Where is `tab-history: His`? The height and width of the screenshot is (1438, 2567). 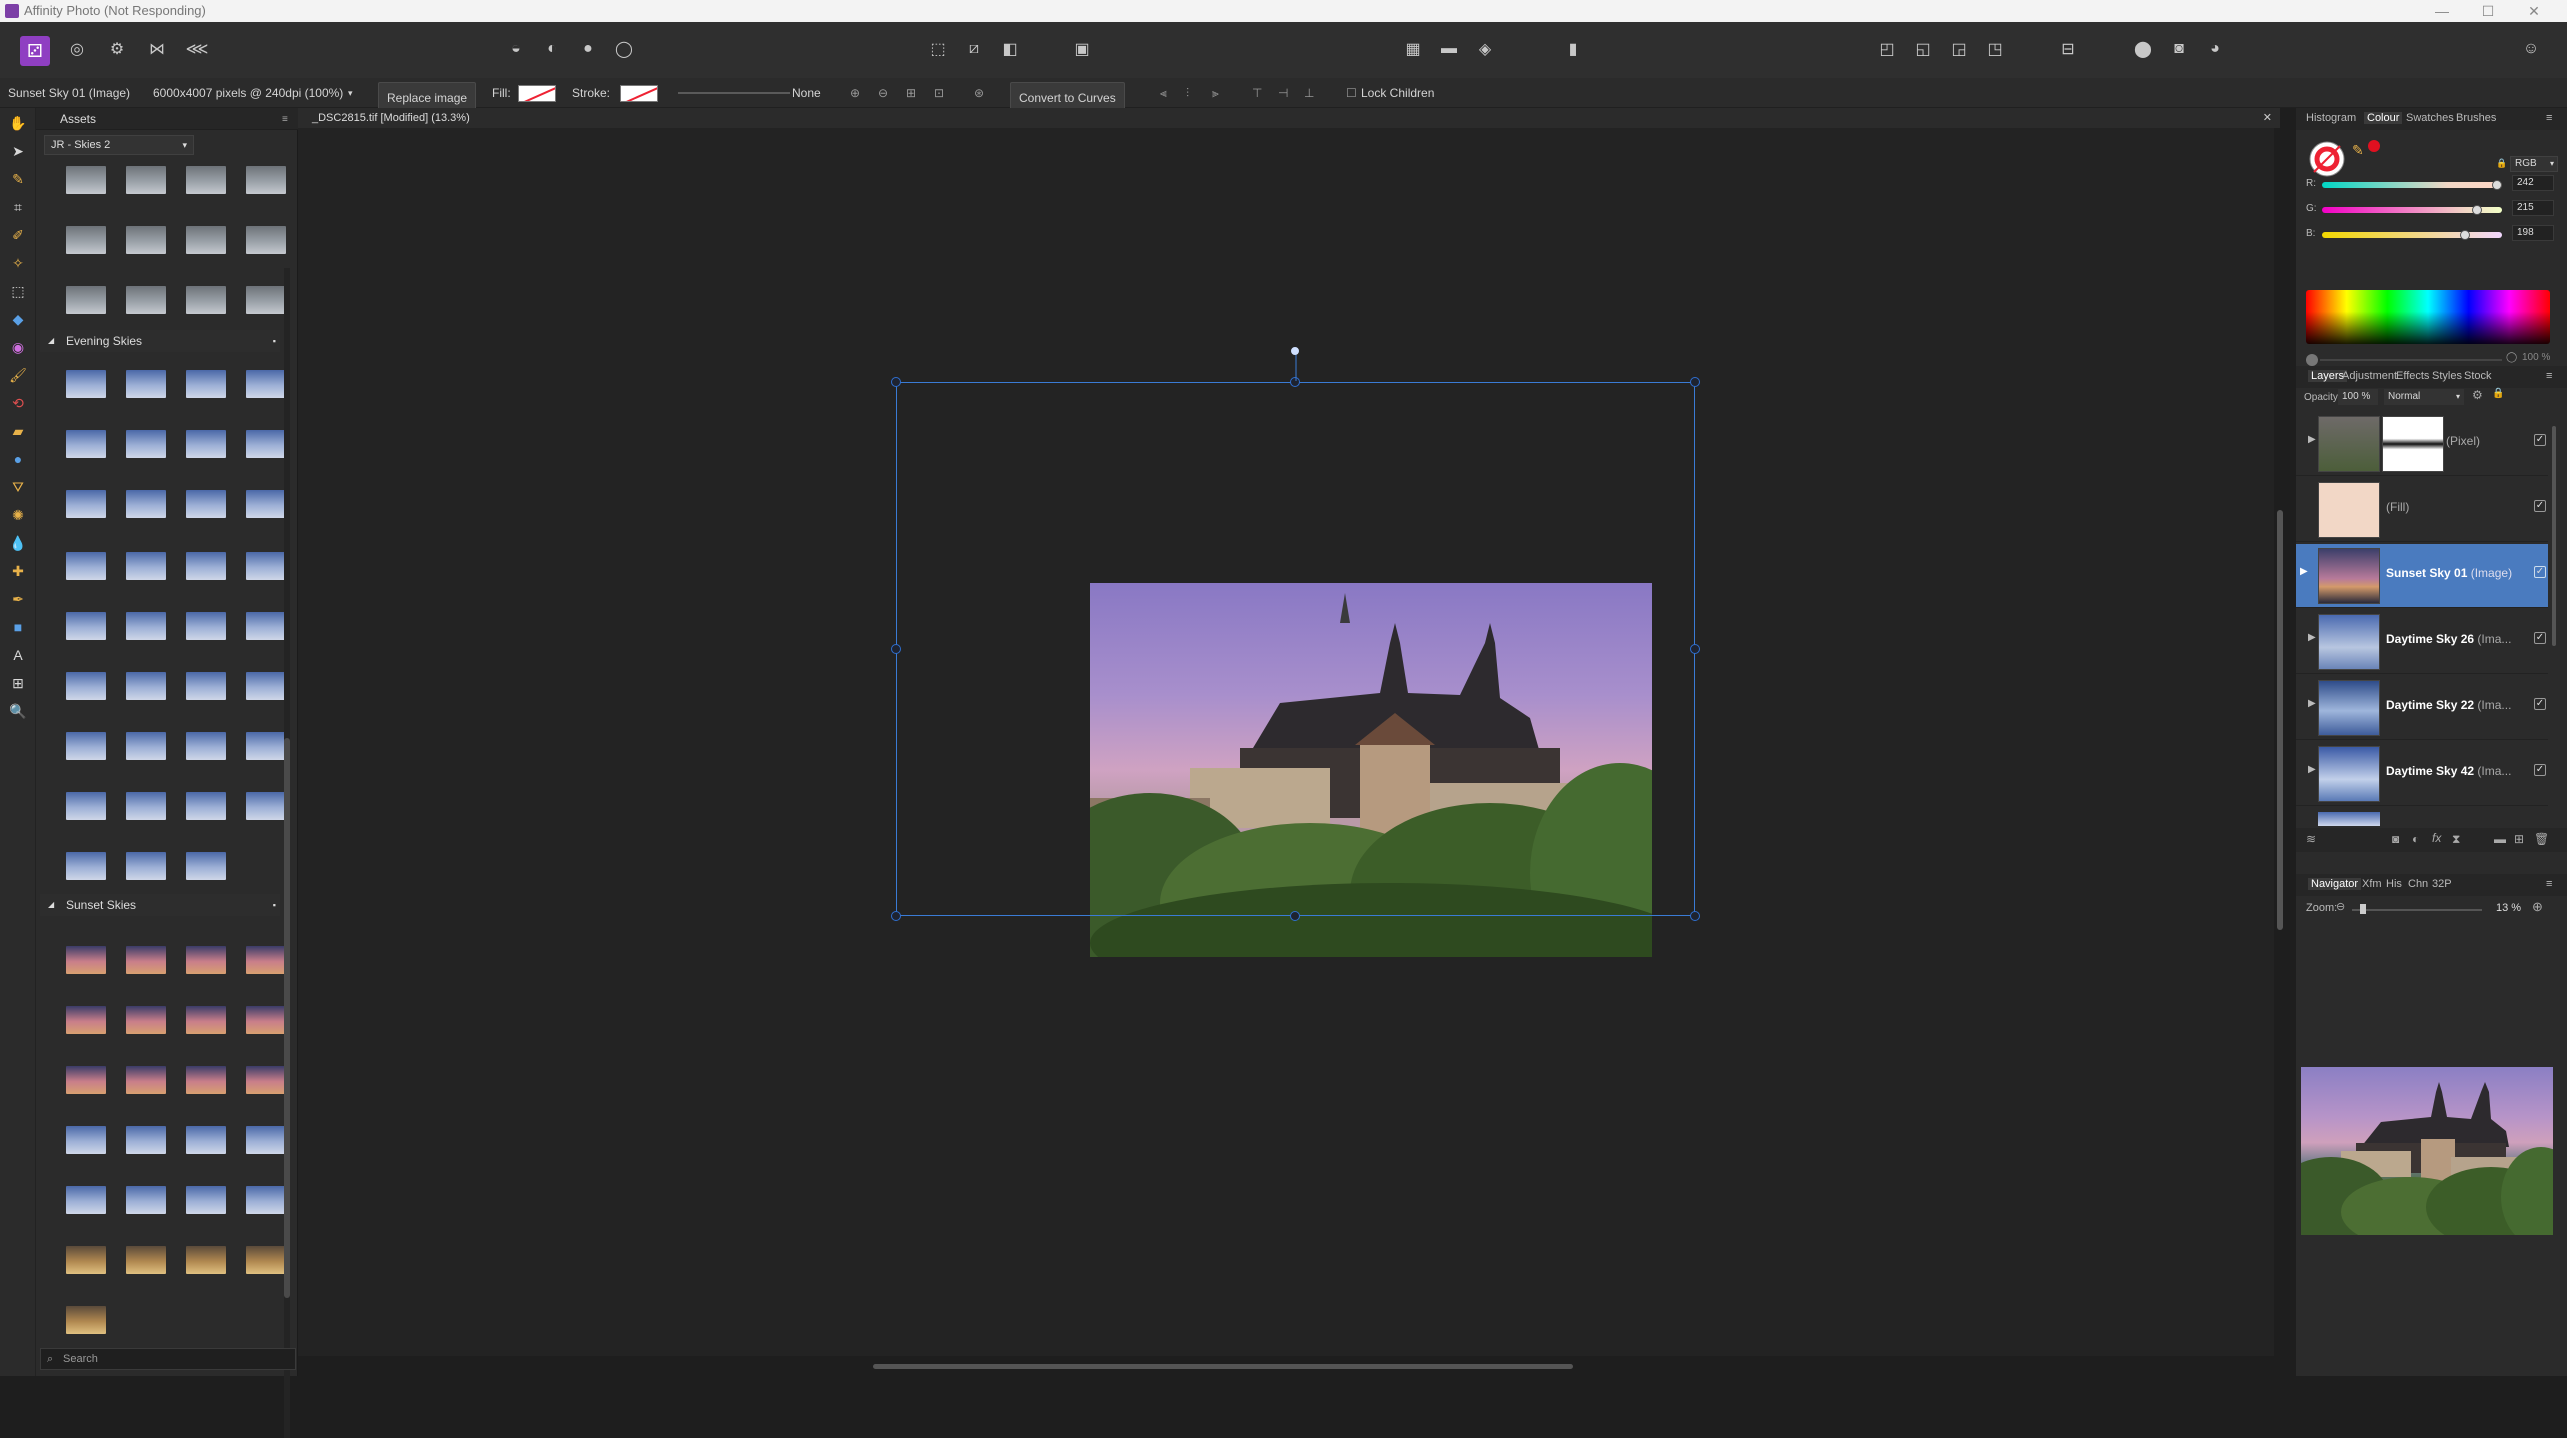
tab-history: His is located at coordinates (2394, 884).